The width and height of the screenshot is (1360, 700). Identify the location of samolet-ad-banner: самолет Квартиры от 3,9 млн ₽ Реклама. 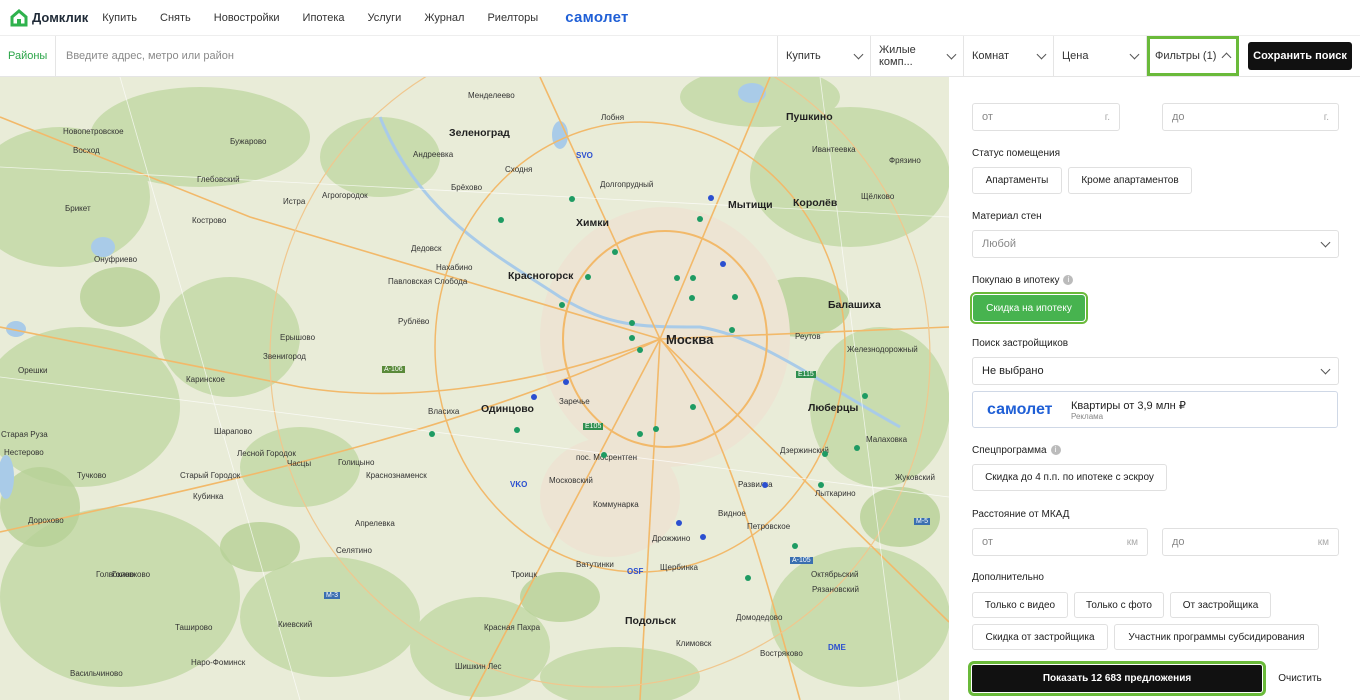
(1155, 409).